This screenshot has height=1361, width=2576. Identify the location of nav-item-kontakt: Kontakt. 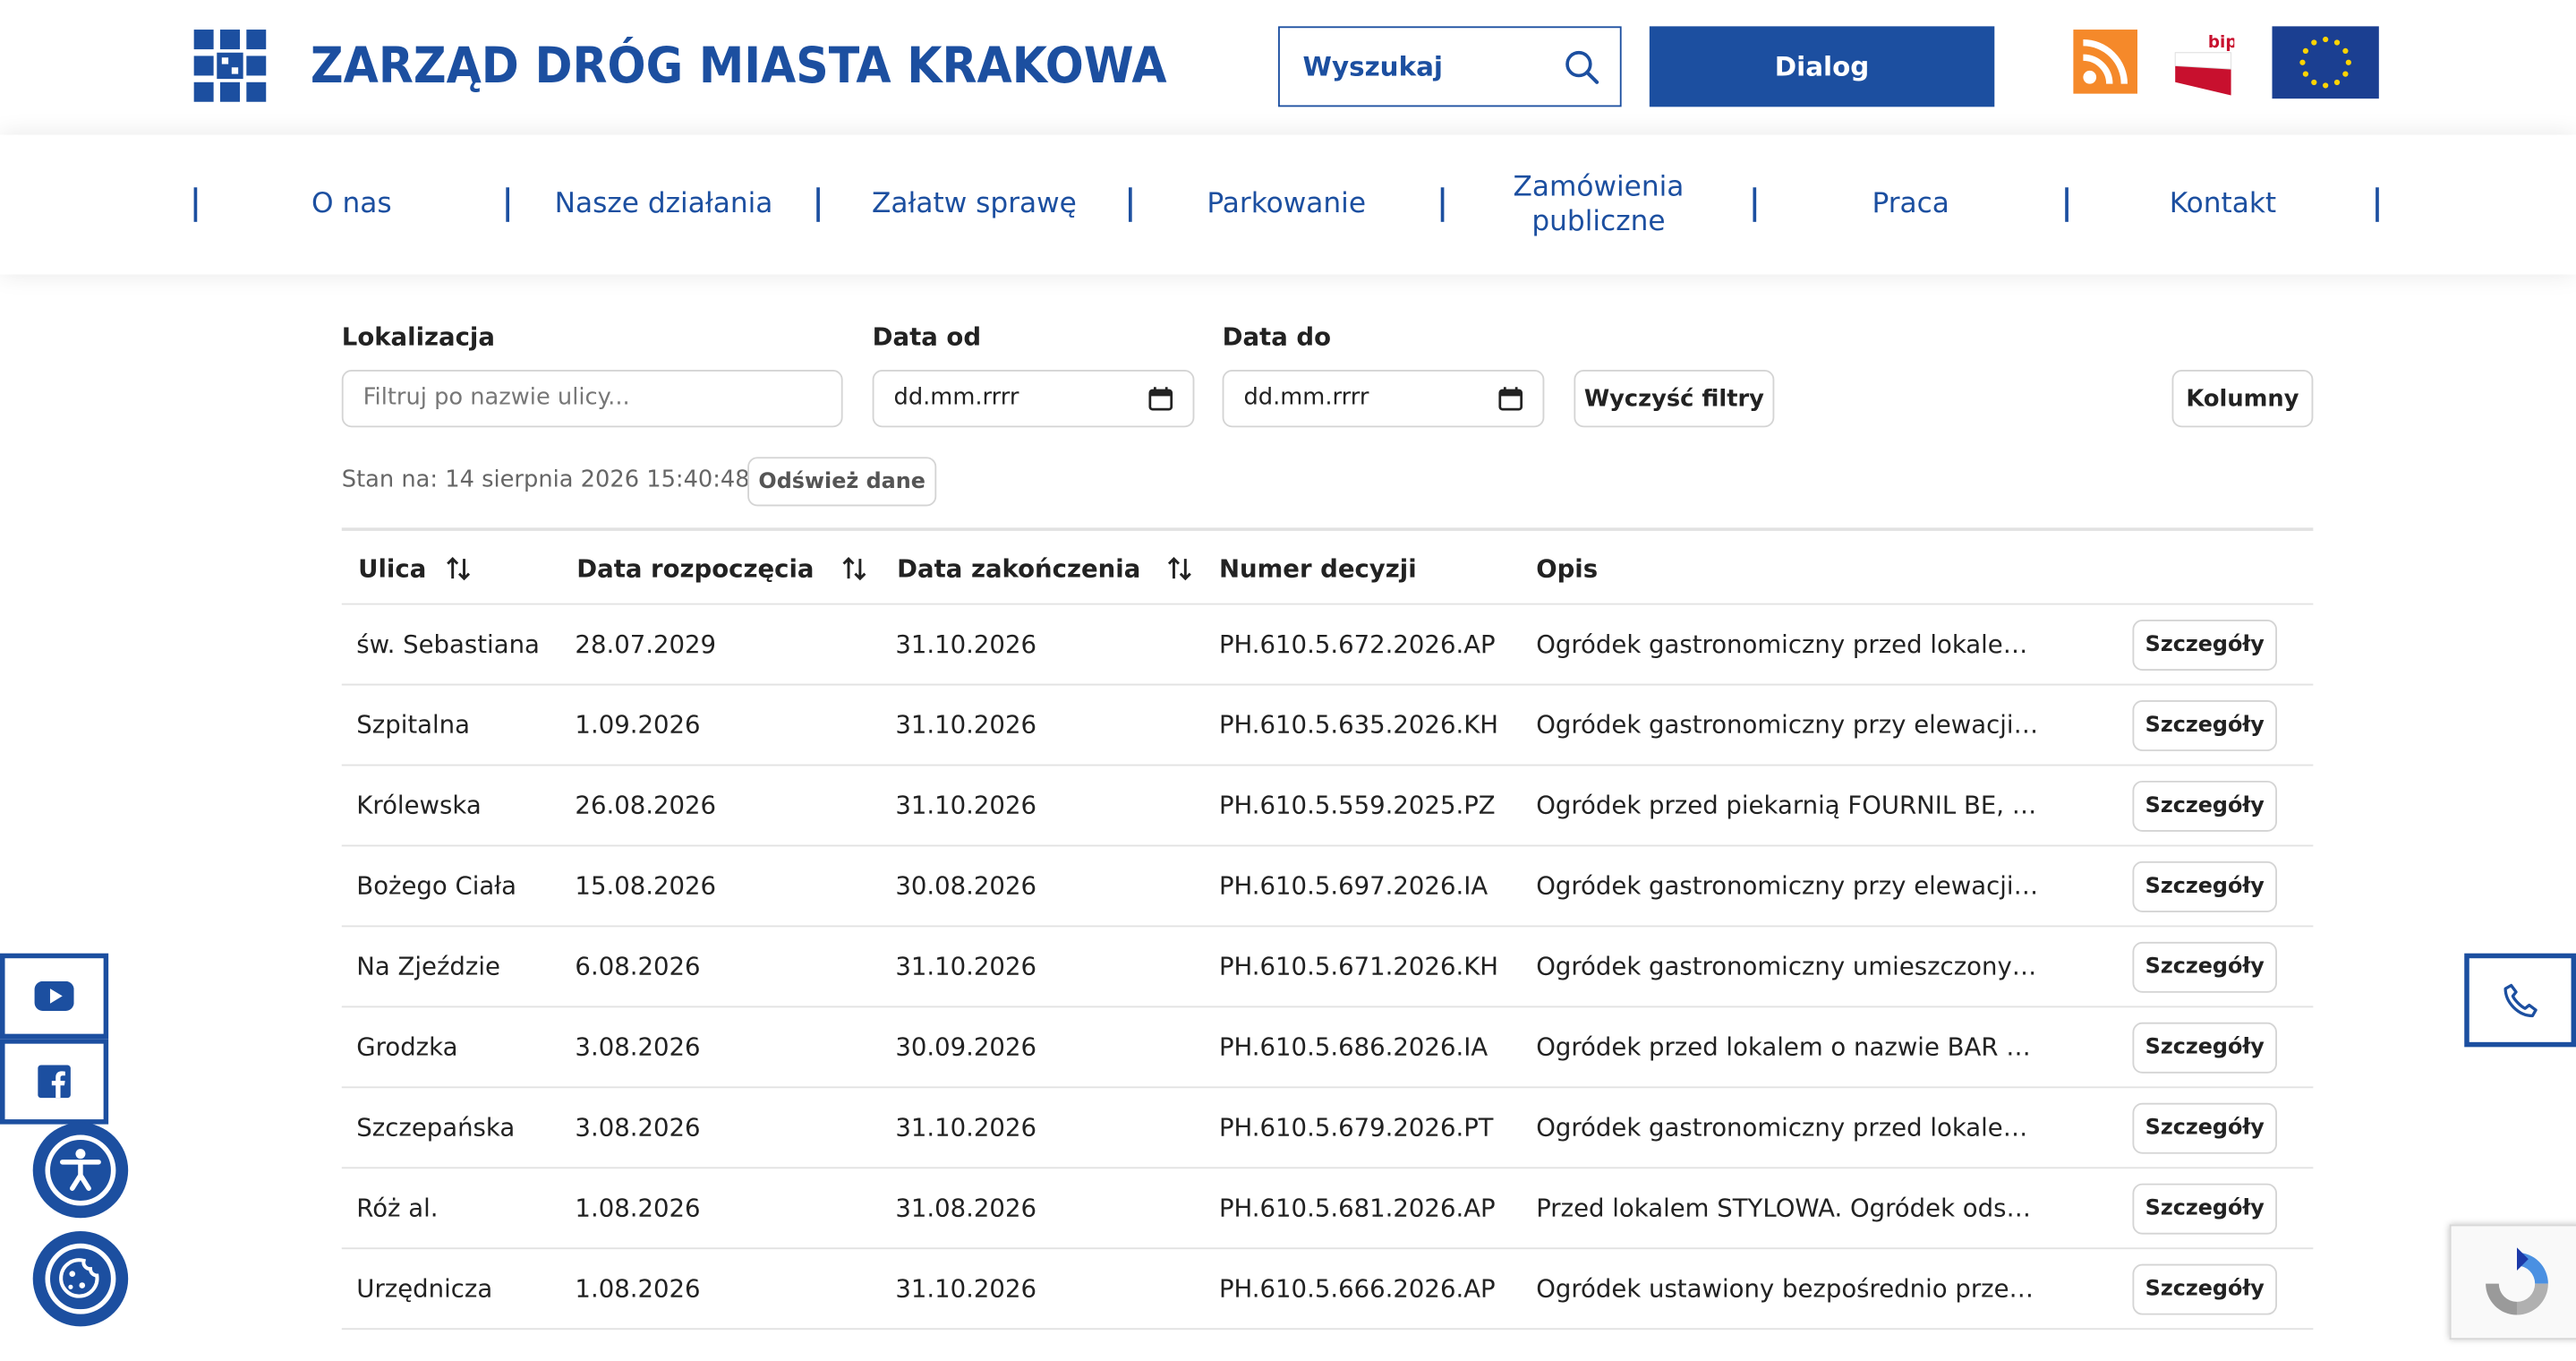
(2223, 205).